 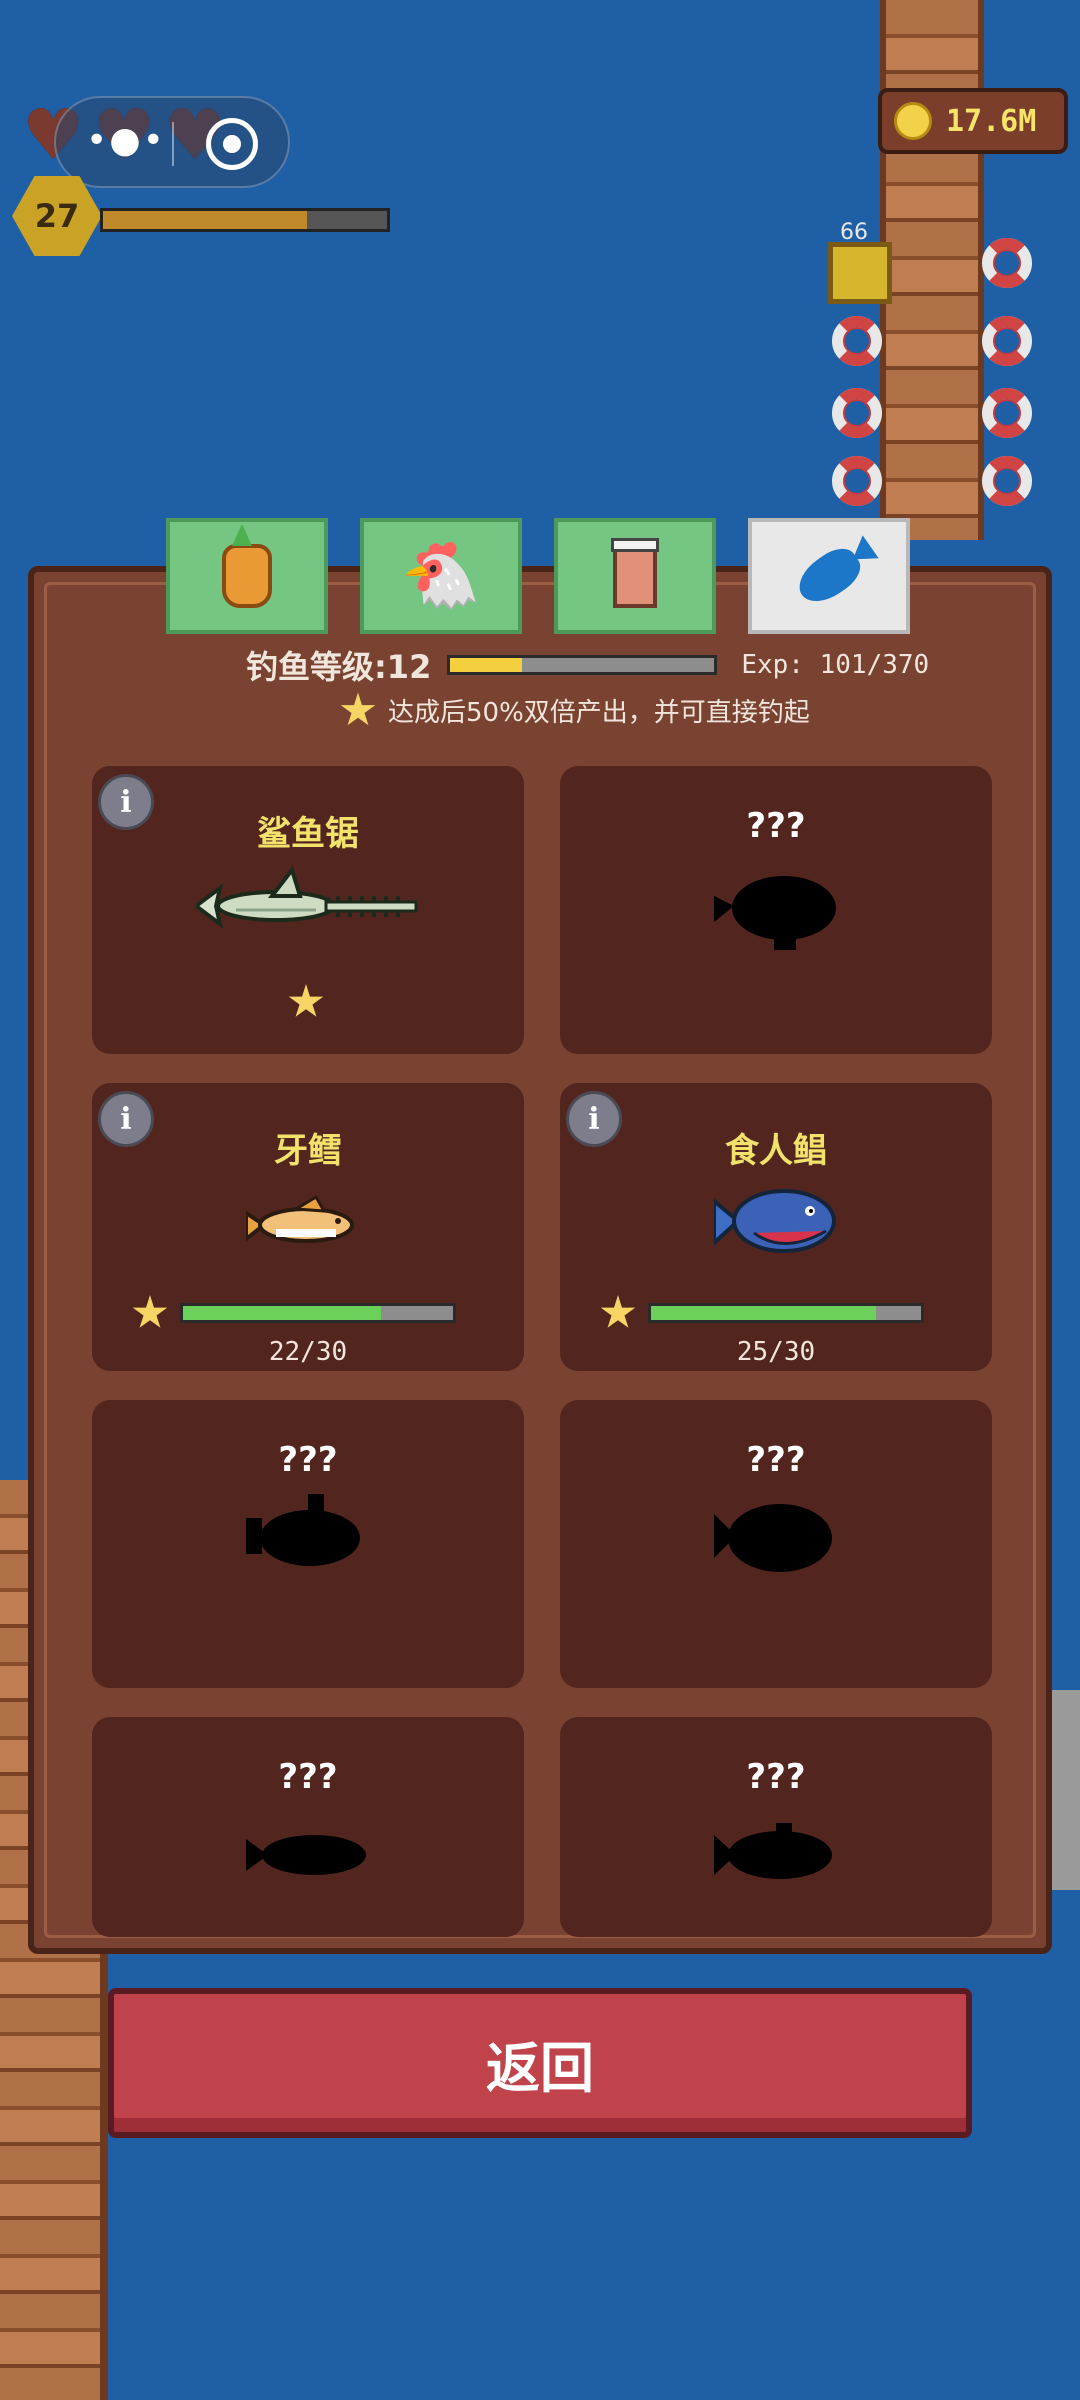 I want to click on more-icon: •●•, so click(x=126, y=140).